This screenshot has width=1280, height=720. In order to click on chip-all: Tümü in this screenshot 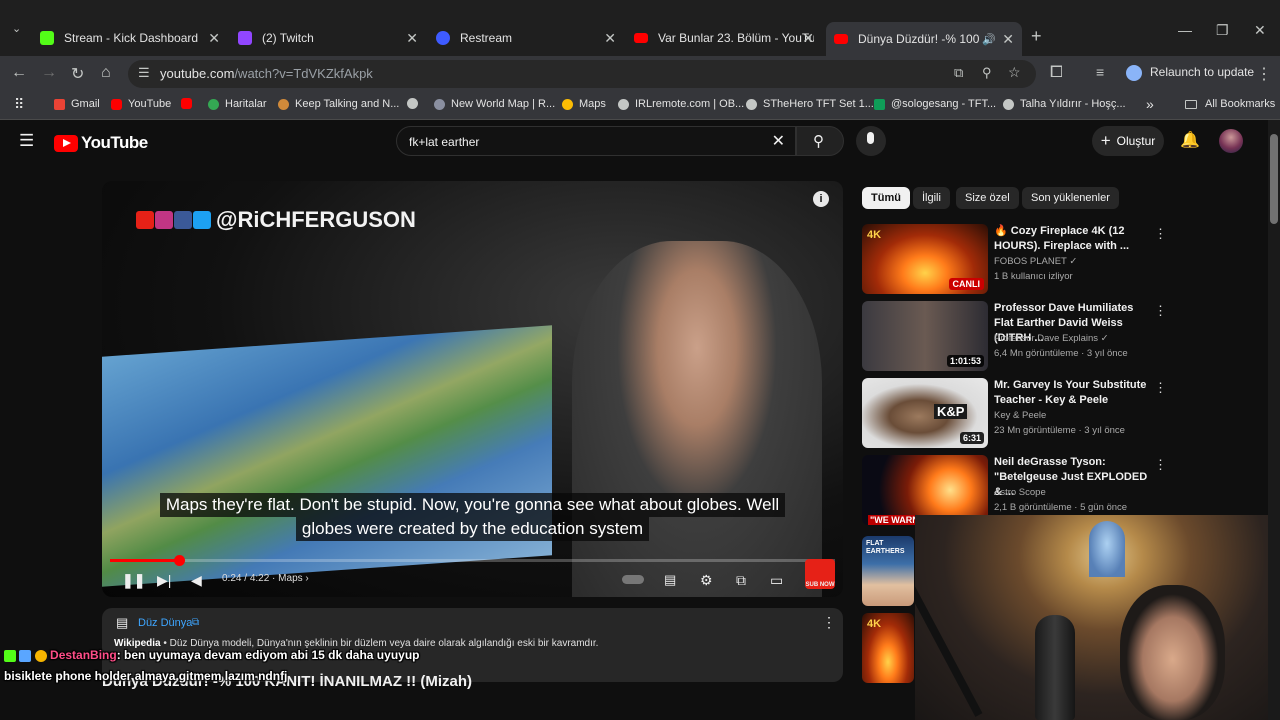, I will do `click(886, 198)`.